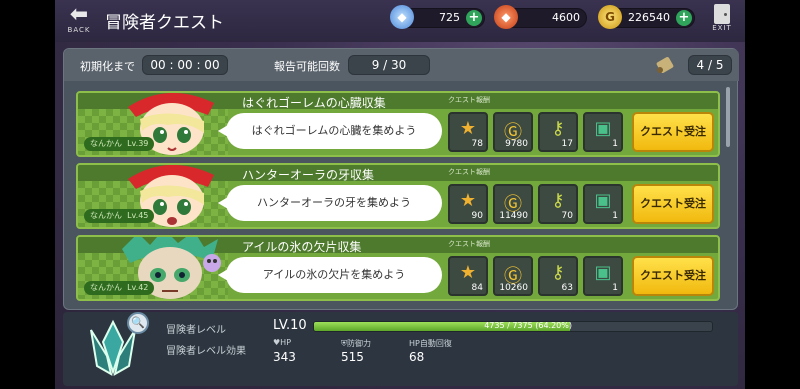  Describe the element at coordinates (282, 342) in the screenshot. I see `stat-label-hp: ♥HP` at that location.